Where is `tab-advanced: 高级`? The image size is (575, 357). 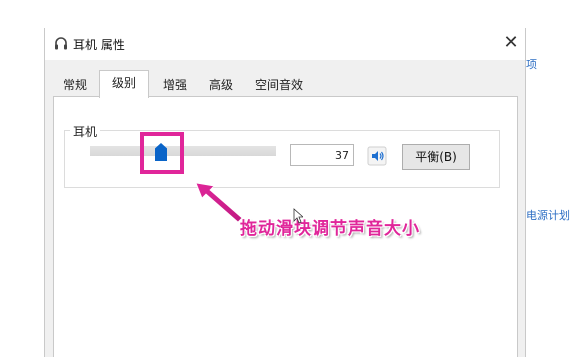
tab-advanced: 高级 is located at coordinates (221, 85).